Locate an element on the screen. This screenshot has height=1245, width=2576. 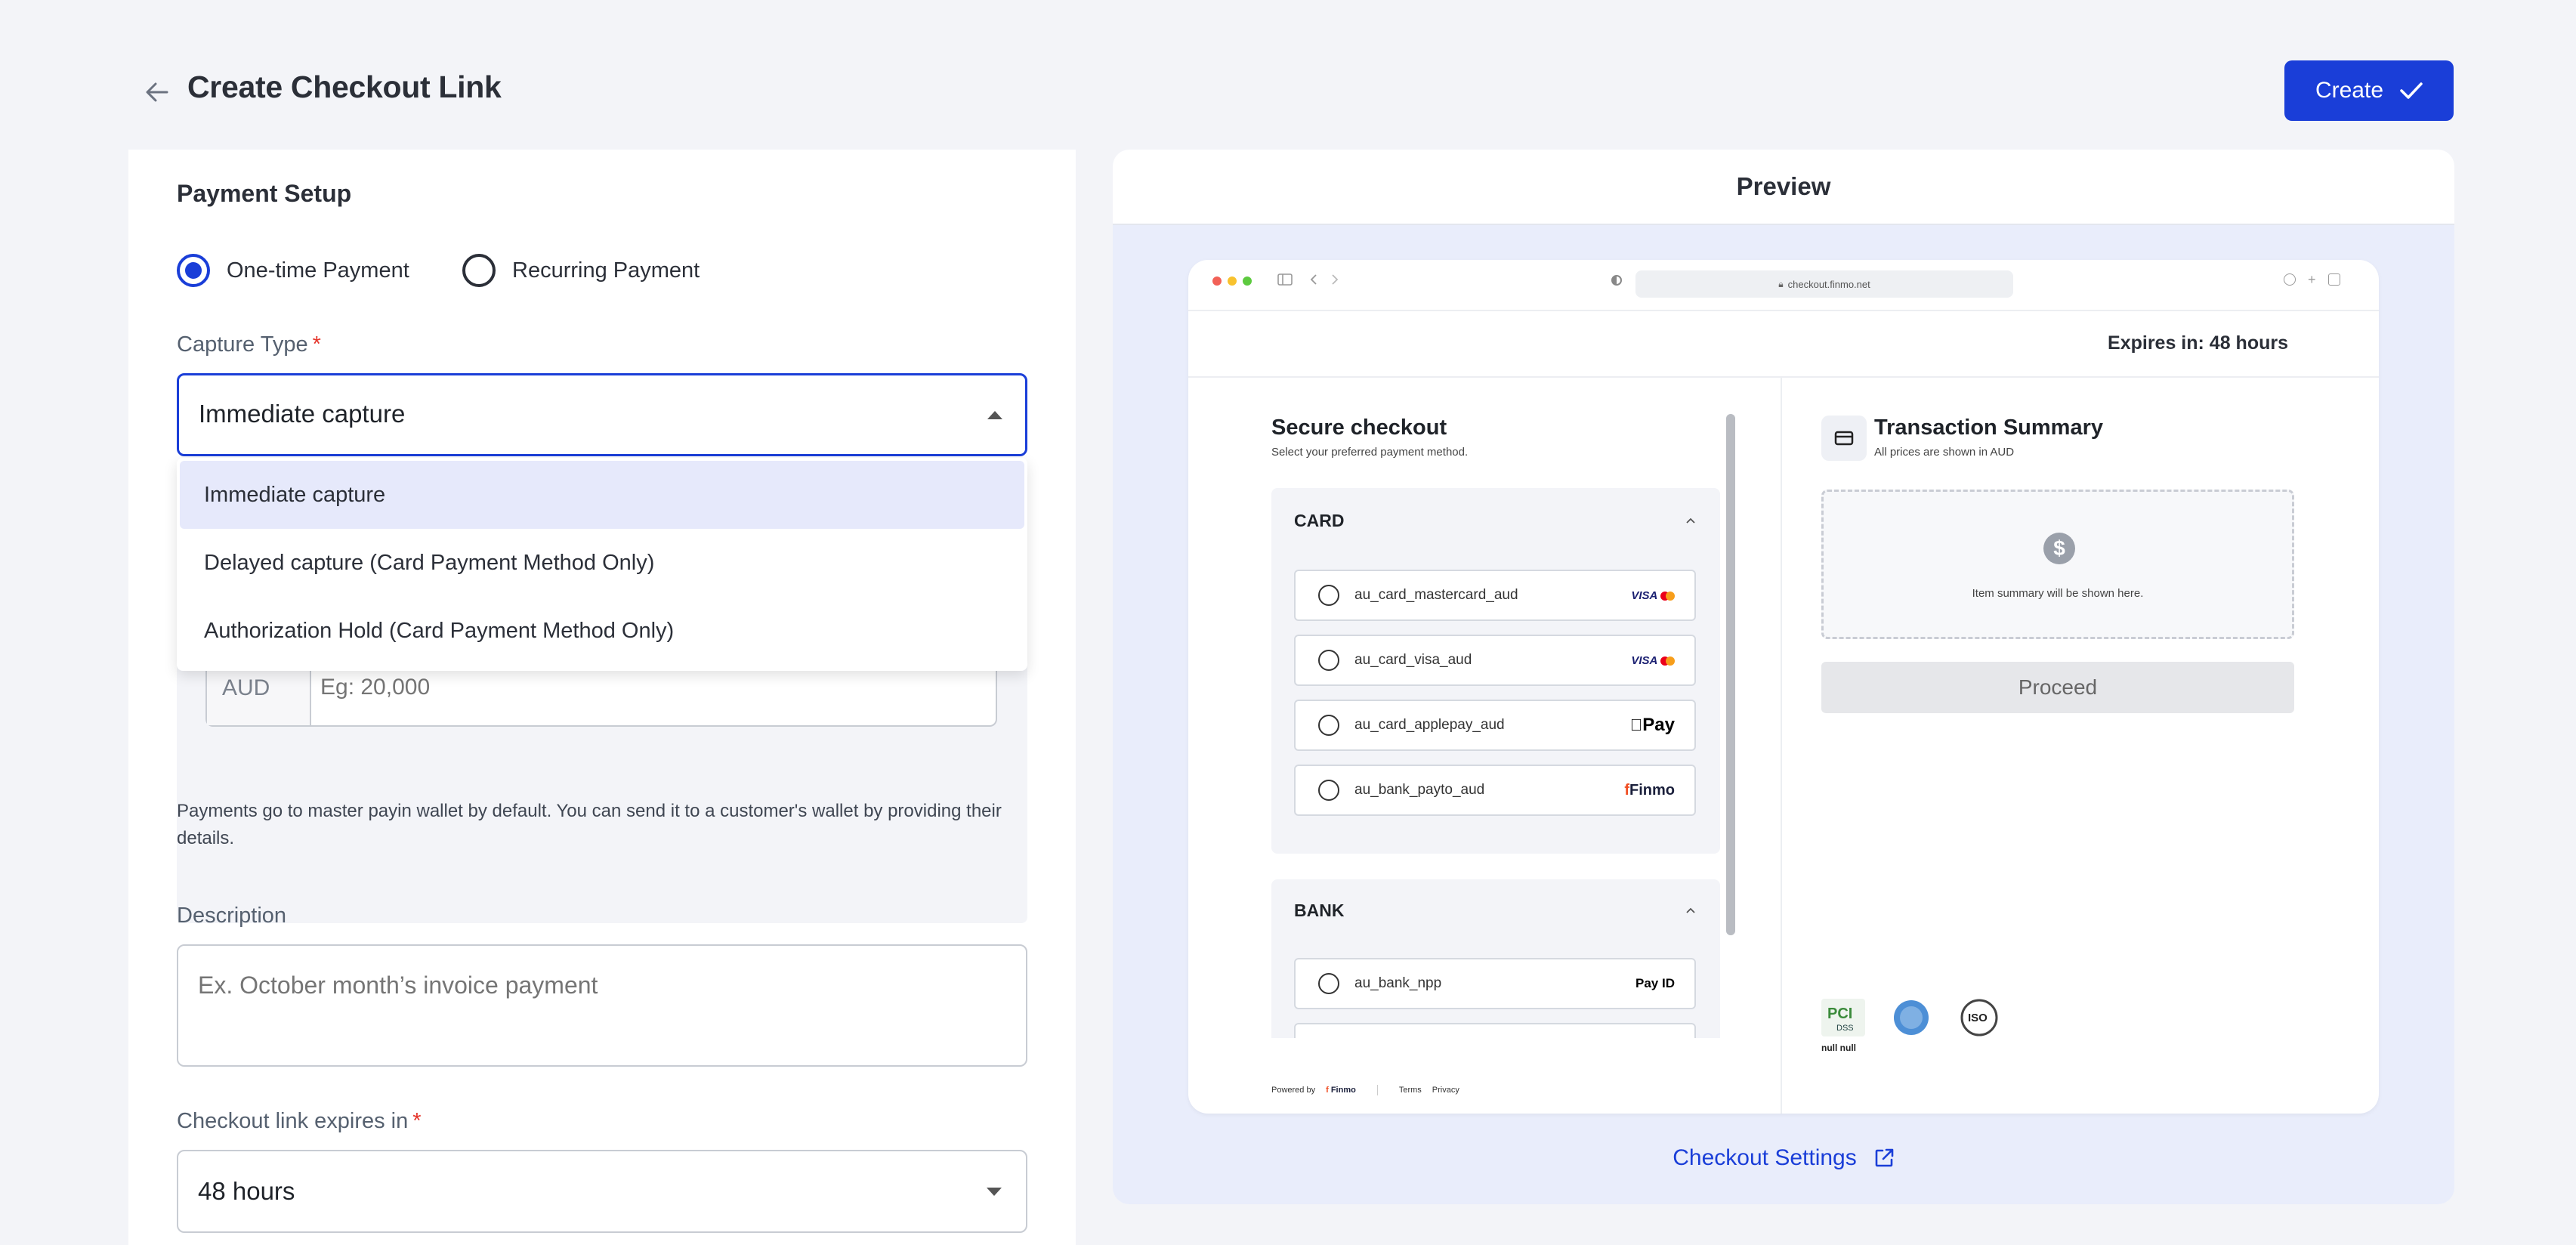
browser-toolbar: 🔒︎ checkout.finmo.net + is located at coordinates (1783, 285).